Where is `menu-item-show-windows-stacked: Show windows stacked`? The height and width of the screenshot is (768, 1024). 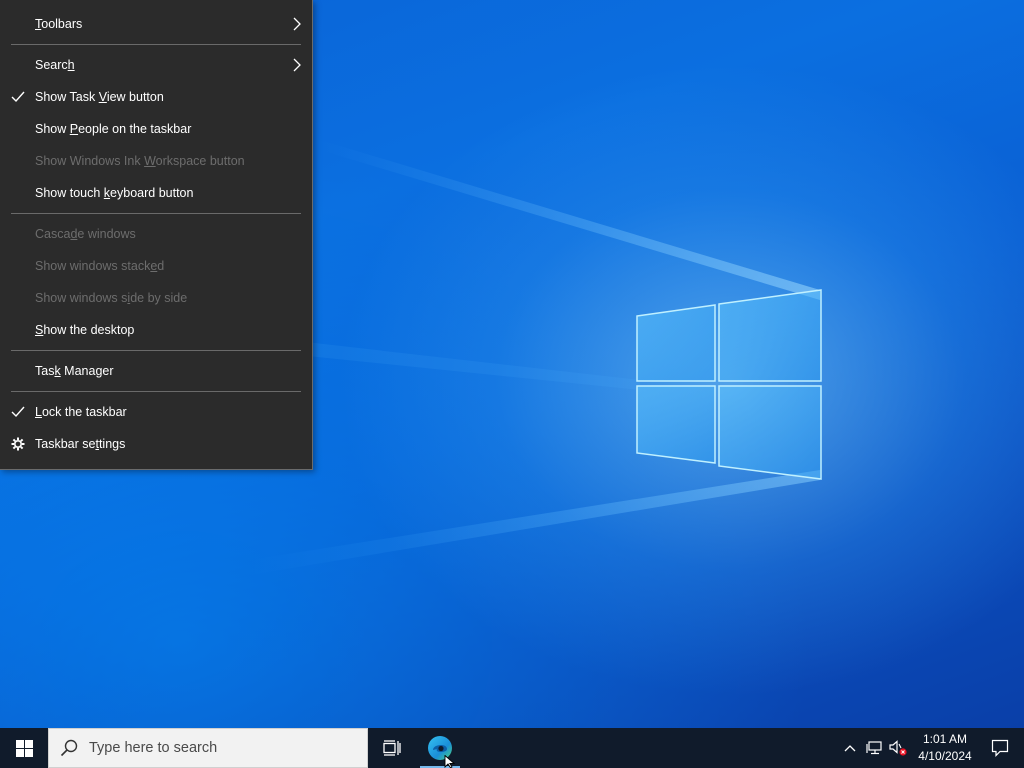 menu-item-show-windows-stacked: Show windows stacked is located at coordinates (156, 266).